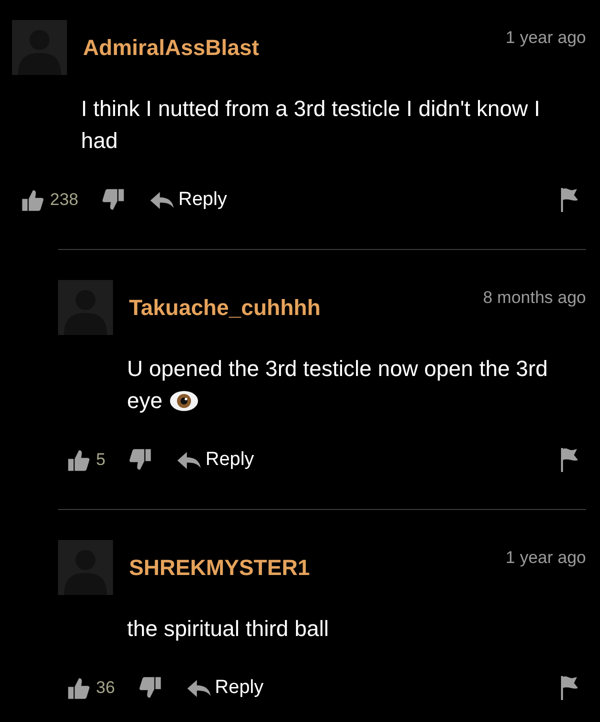 Image resolution: width=600 pixels, height=722 pixels. Describe the element at coordinates (286, 47) in the screenshot. I see `username: AdmiralAssBlast` at that location.